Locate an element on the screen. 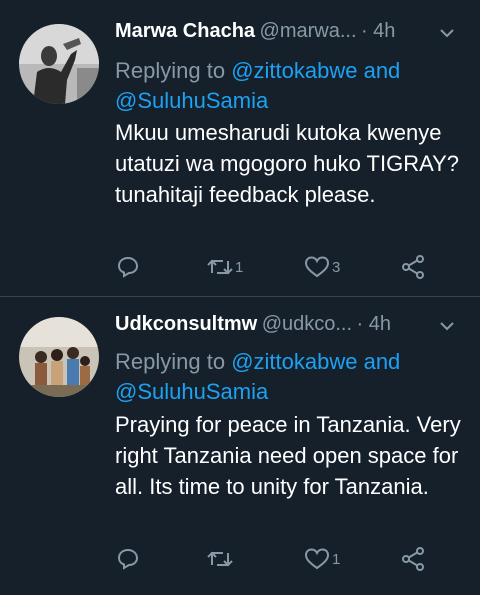 The width and height of the screenshot is (480, 595). display-name: Marwa Chacha is located at coordinates (185, 31).